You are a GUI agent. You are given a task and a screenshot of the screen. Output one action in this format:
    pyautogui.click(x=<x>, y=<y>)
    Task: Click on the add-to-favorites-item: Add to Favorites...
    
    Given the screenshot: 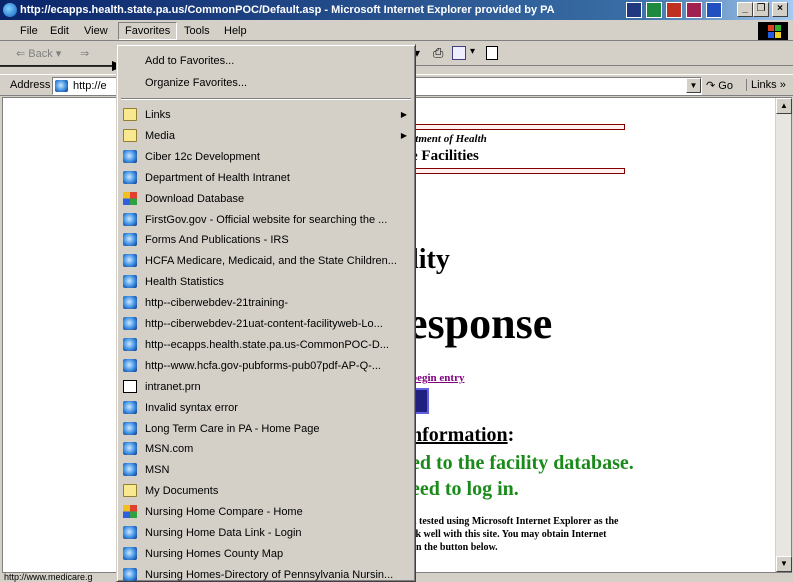 What is the action you would take?
    pyautogui.click(x=266, y=61)
    